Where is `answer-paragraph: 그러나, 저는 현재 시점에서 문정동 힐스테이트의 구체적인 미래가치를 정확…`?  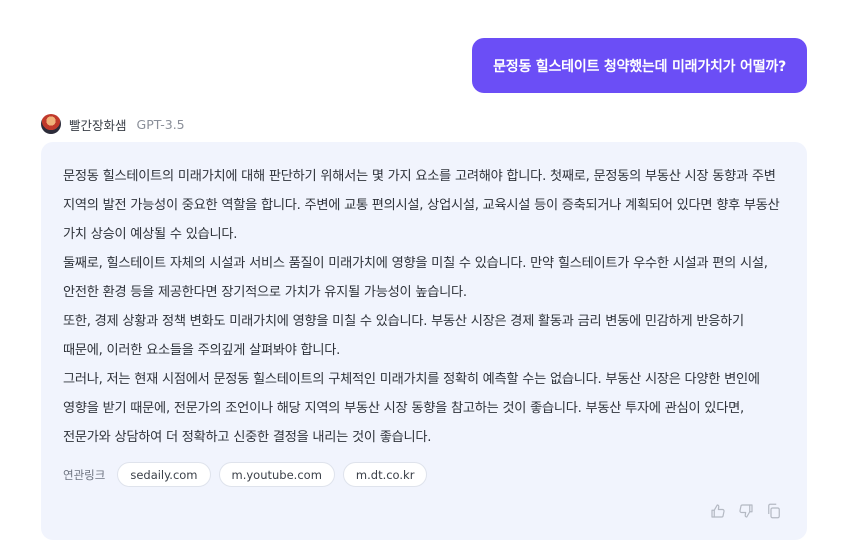
answer-paragraph: 그러나, 저는 현재 시점에서 문정동 힐스테이트의 구체적인 미래가치를 정확… is located at coordinates (411, 408).